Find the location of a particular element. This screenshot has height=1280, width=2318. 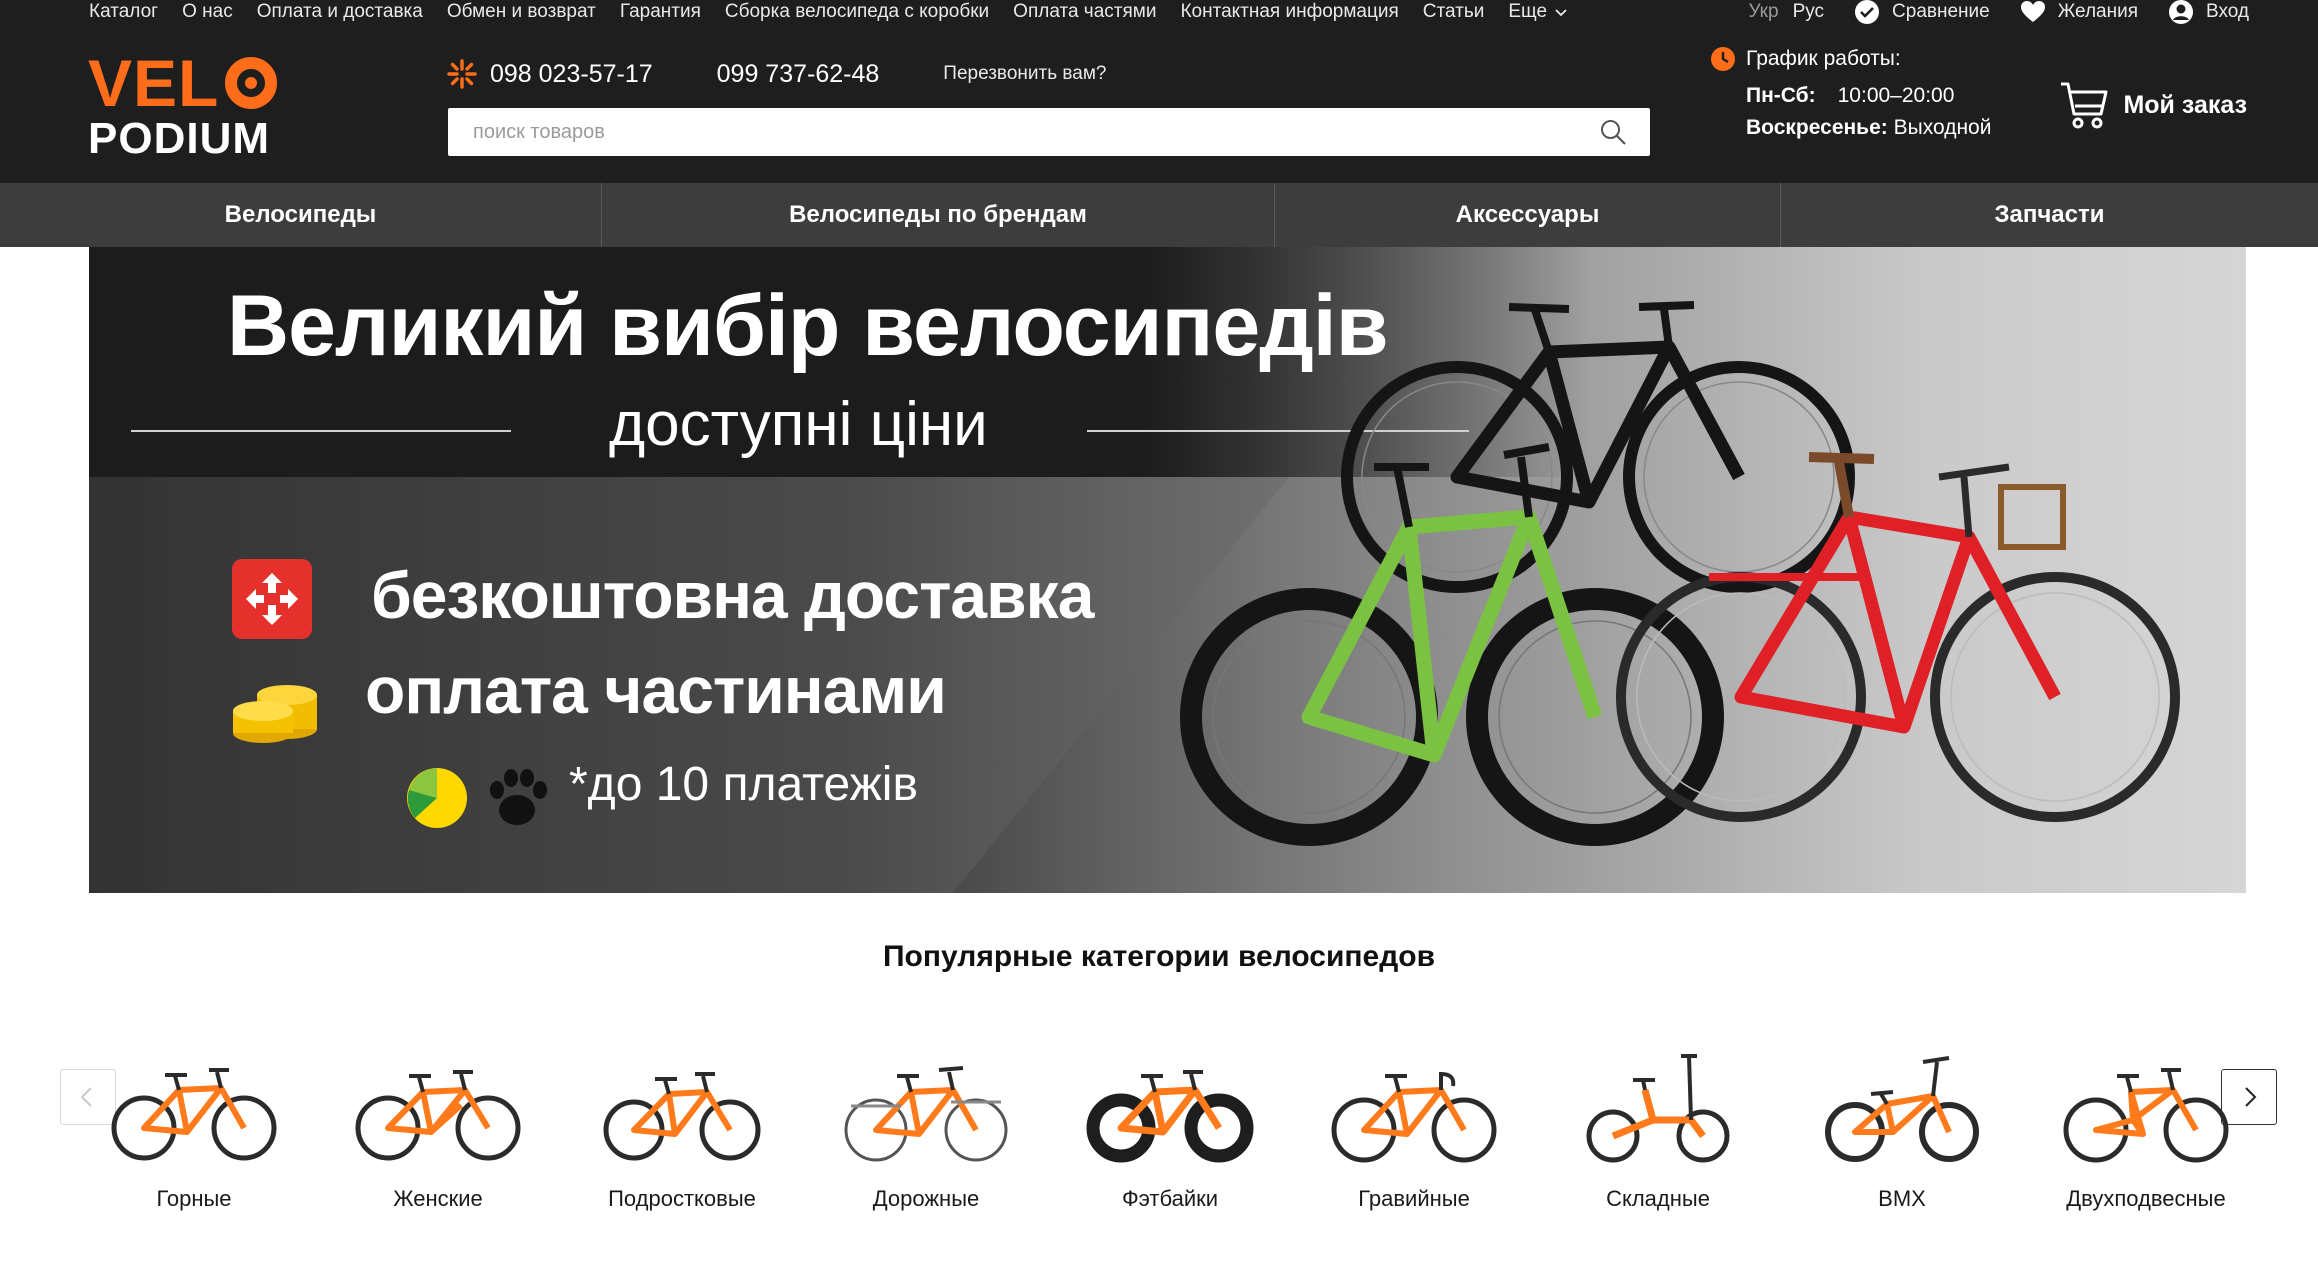

banner-installments: оплата частинами is located at coordinates (656, 690).